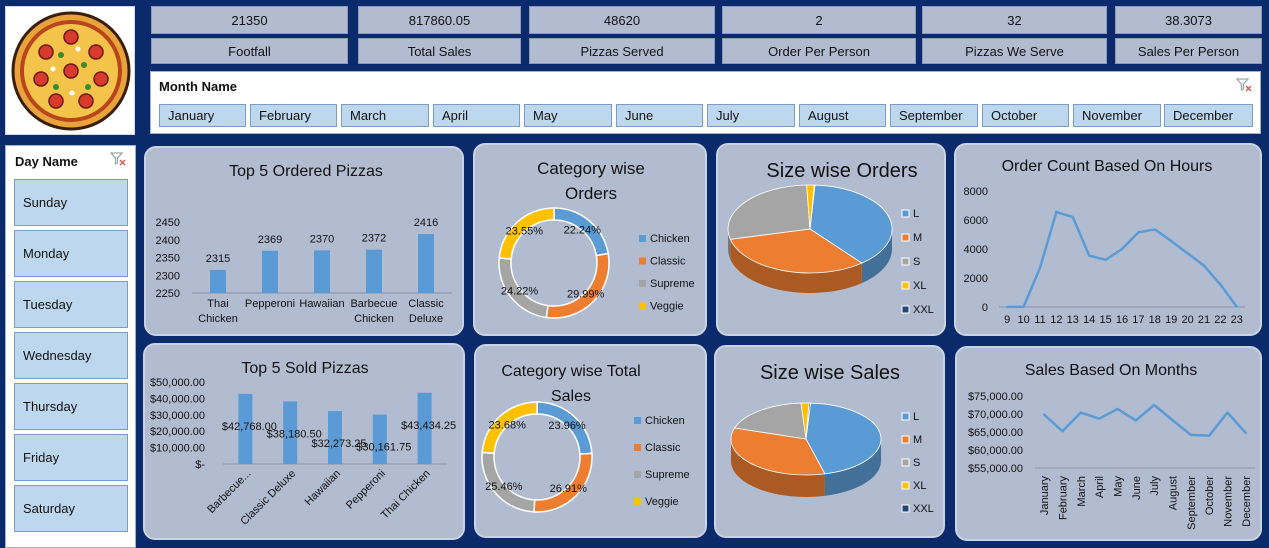 The height and width of the screenshot is (548, 1269). I want to click on day-button-wednesday: Wednesday, so click(71, 355).